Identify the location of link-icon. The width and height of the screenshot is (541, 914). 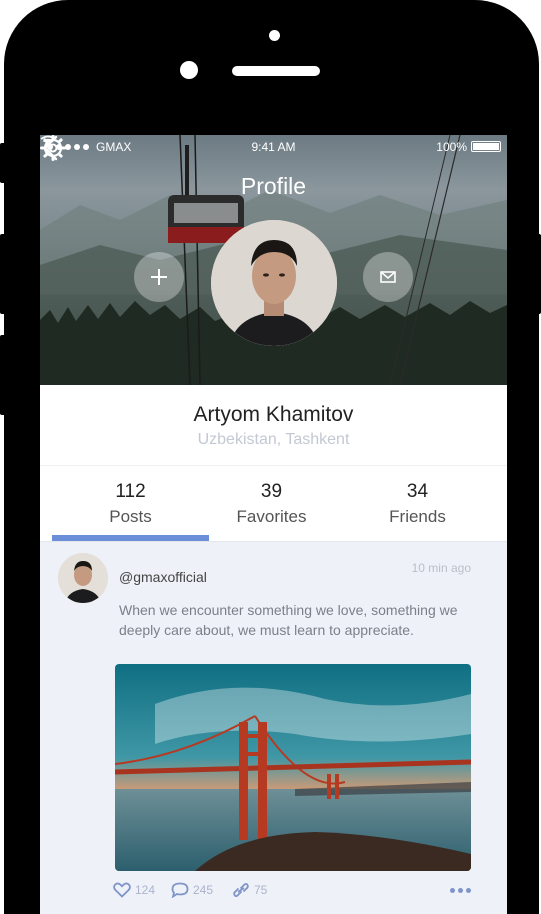
(241, 890).